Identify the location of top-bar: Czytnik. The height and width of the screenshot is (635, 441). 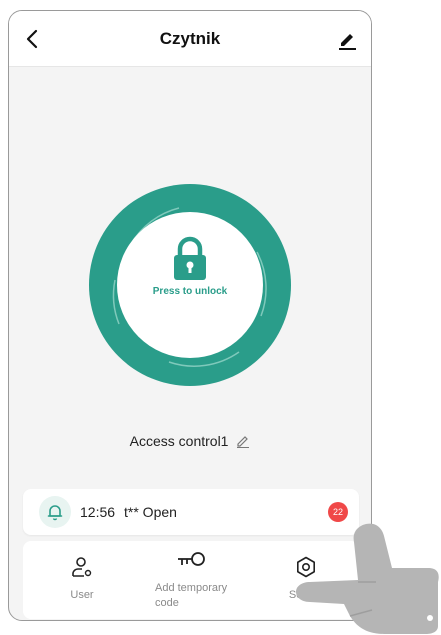
(190, 39).